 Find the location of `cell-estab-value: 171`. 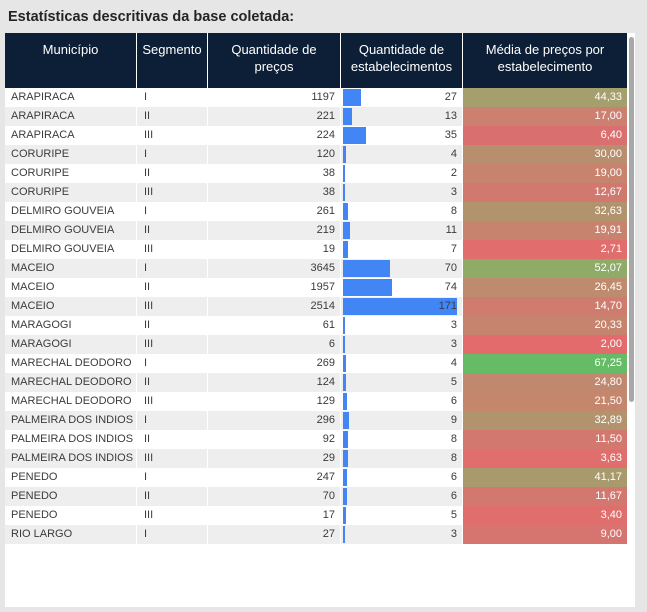

cell-estab-value: 171 is located at coordinates (447, 306).